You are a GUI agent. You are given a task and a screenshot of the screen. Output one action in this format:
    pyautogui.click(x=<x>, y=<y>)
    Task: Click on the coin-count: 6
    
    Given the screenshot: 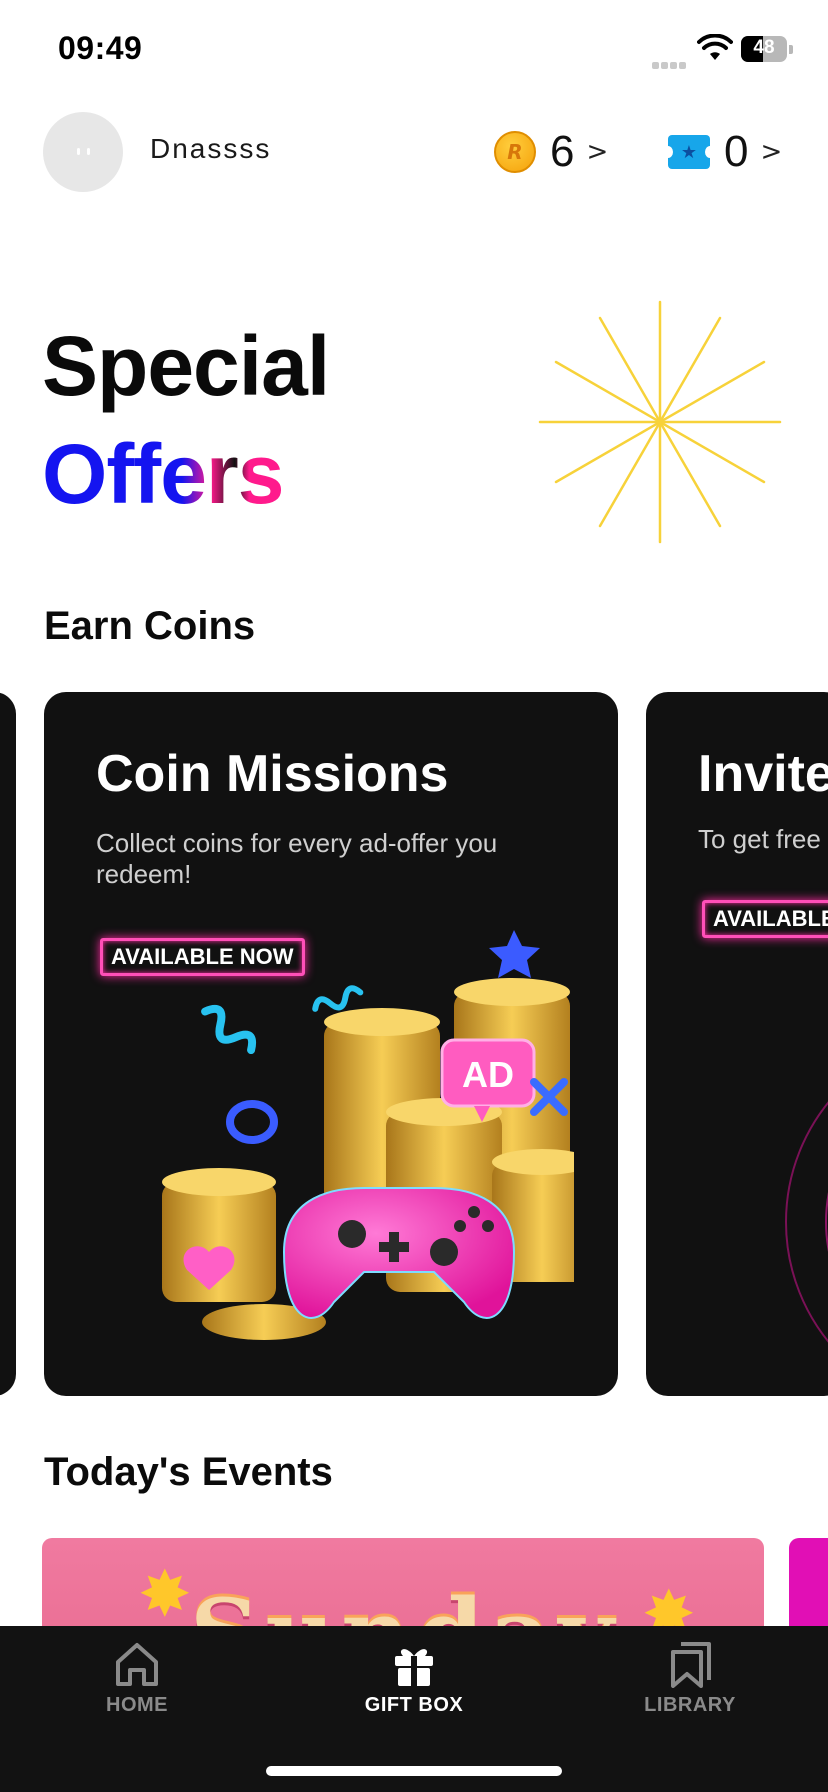 What is the action you would take?
    pyautogui.click(x=562, y=151)
    